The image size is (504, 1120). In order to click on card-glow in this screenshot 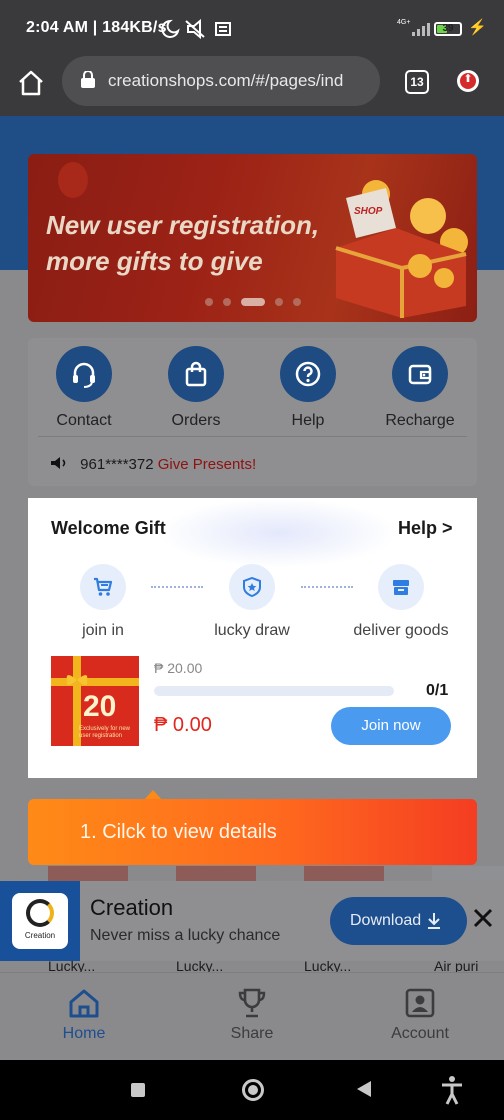, I will do `click(278, 533)`.